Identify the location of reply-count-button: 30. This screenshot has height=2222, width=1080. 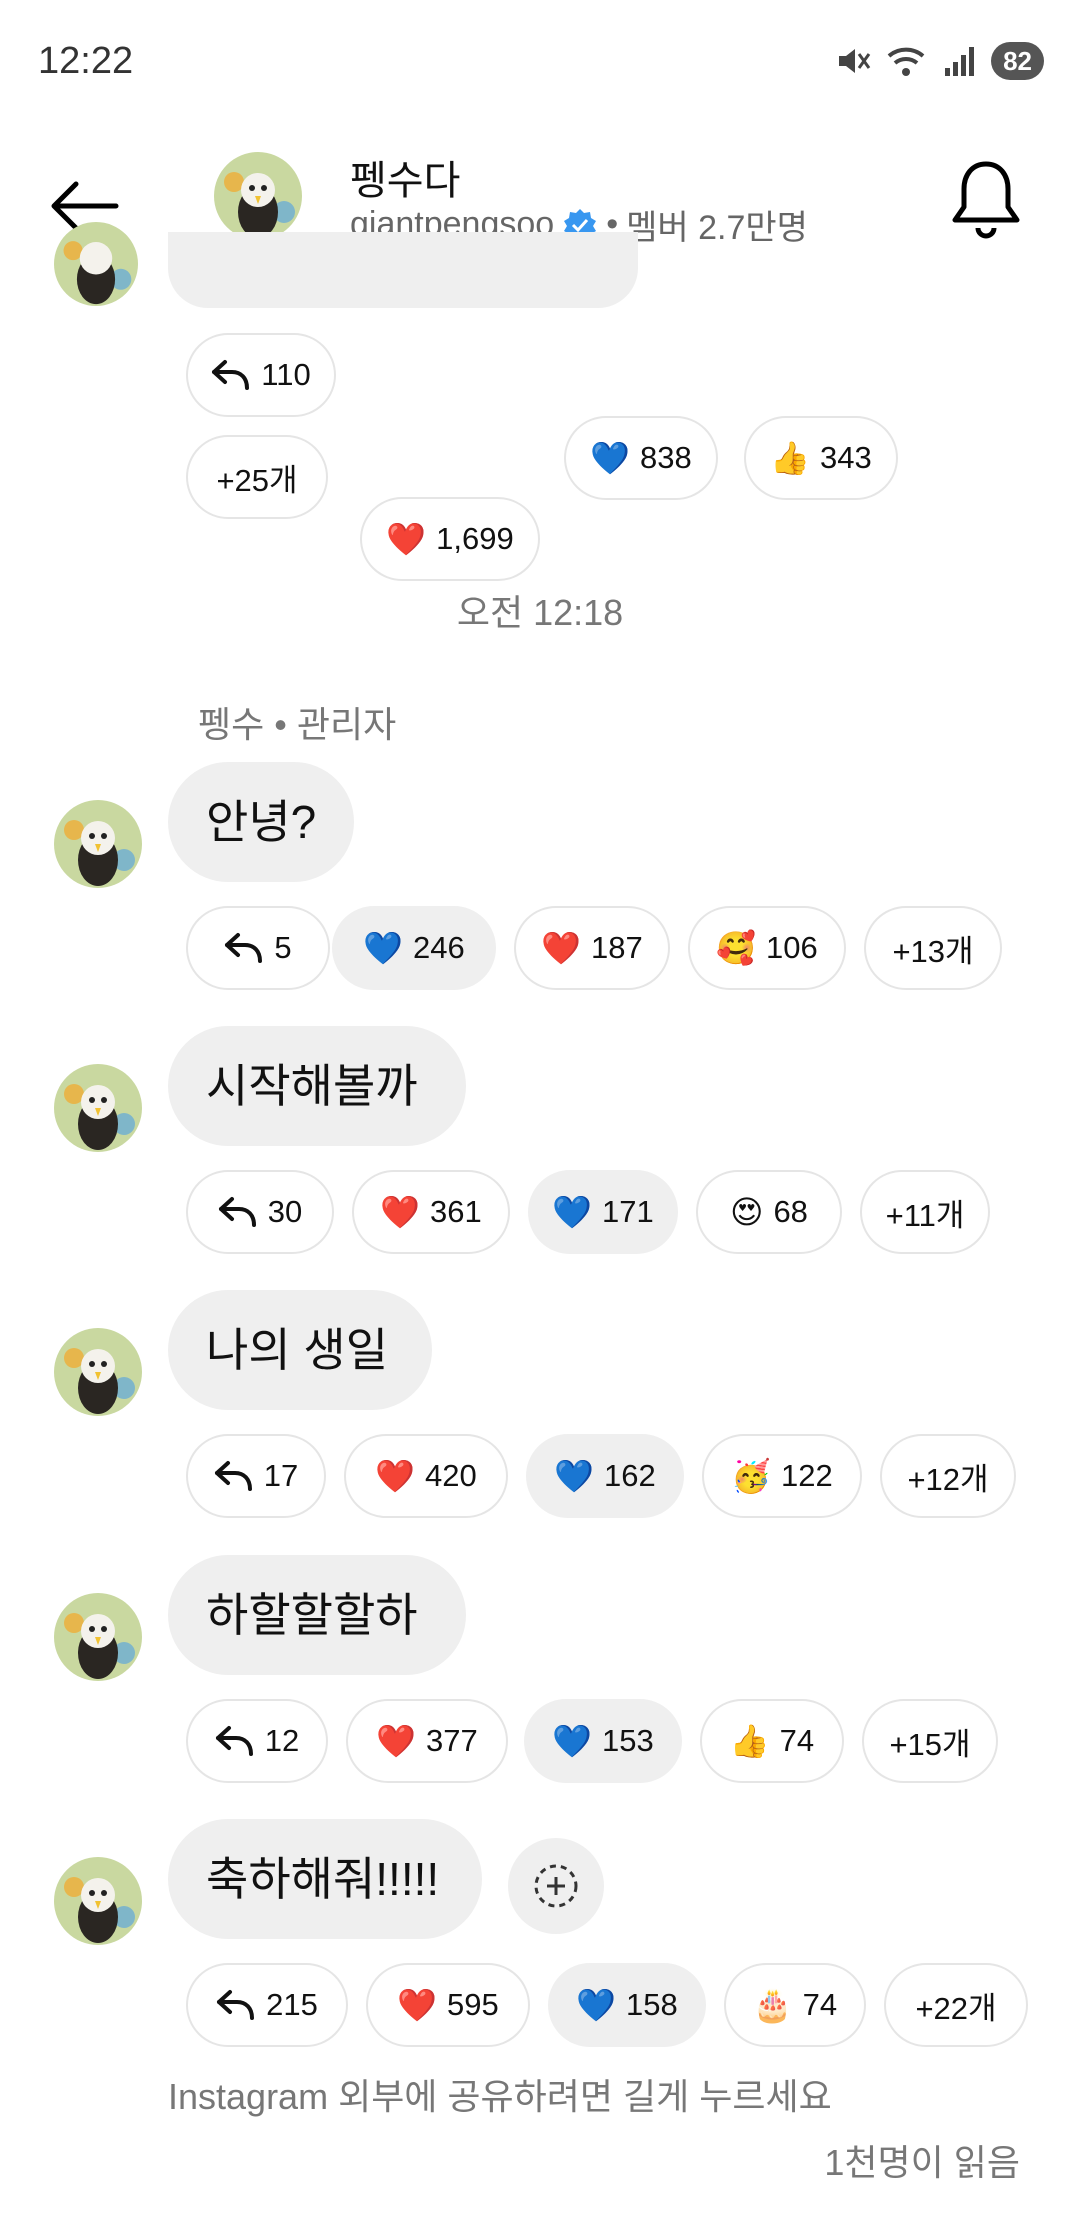
(260, 1212).